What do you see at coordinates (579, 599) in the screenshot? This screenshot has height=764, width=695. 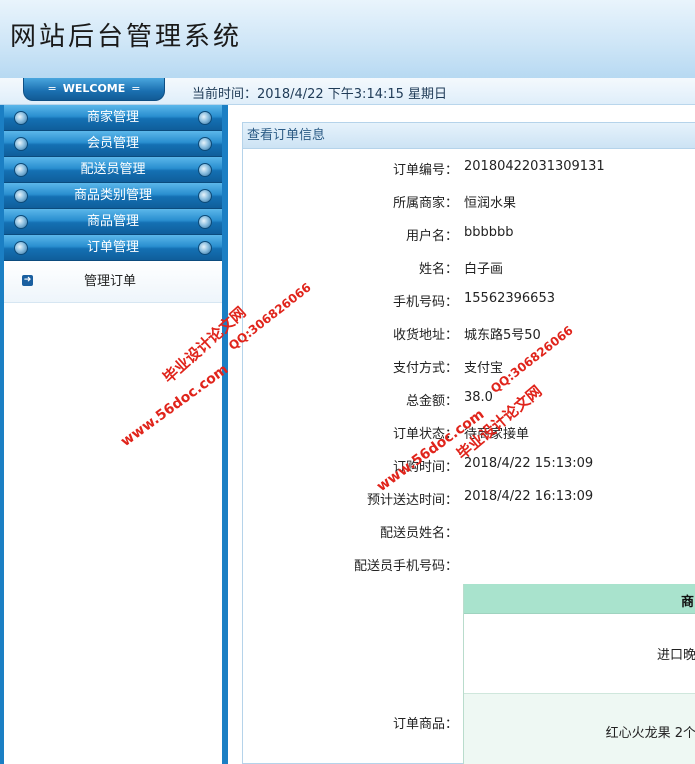 I see `goods-table-header: 商` at bounding box center [579, 599].